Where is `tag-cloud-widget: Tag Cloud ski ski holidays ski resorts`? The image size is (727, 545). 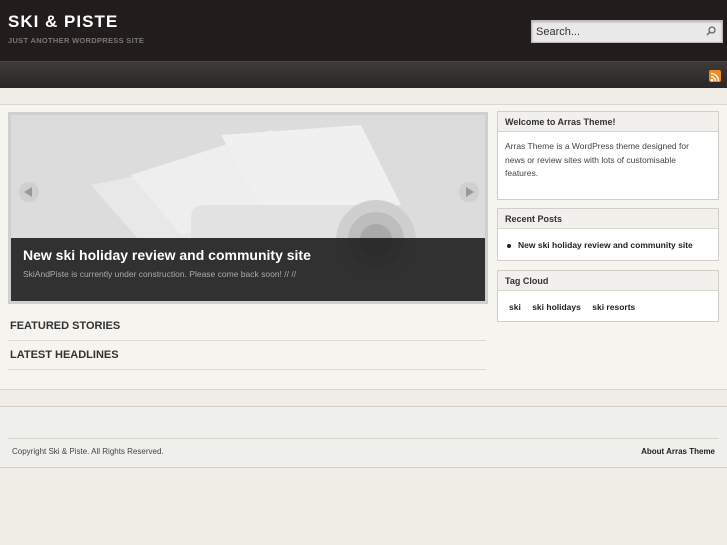
tag-cloud-widget: Tag Cloud ski ski holidays ski resorts is located at coordinates (608, 296).